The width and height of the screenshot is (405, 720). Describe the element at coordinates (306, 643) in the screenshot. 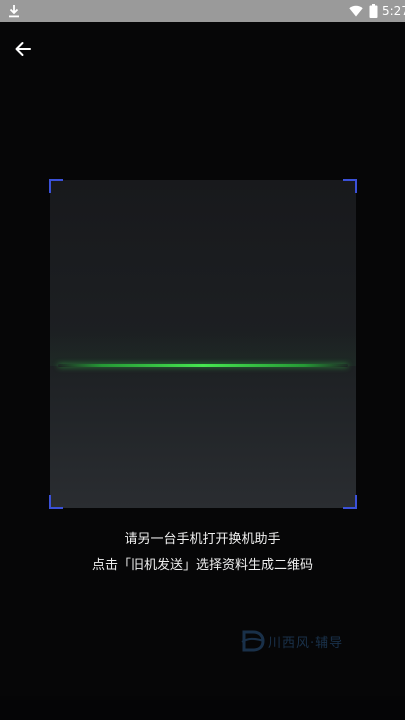

I see `watermark-text: 川西风·辅导` at that location.